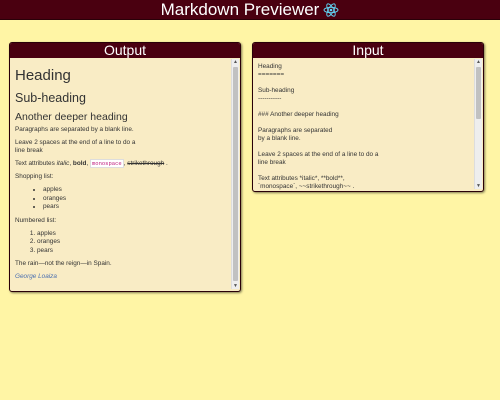 The image size is (500, 400). What do you see at coordinates (478, 124) in the screenshot?
I see `input-scrollbar: ▲ ▼` at bounding box center [478, 124].